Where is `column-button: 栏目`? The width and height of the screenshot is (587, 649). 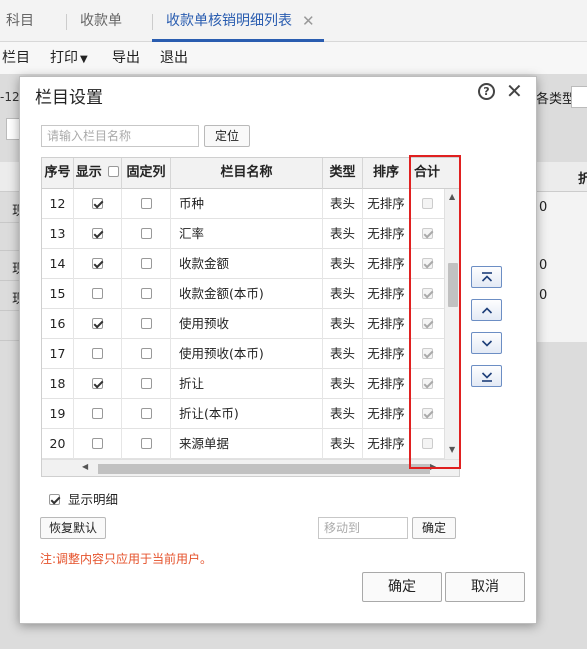
column-button: 栏目 is located at coordinates (16, 58).